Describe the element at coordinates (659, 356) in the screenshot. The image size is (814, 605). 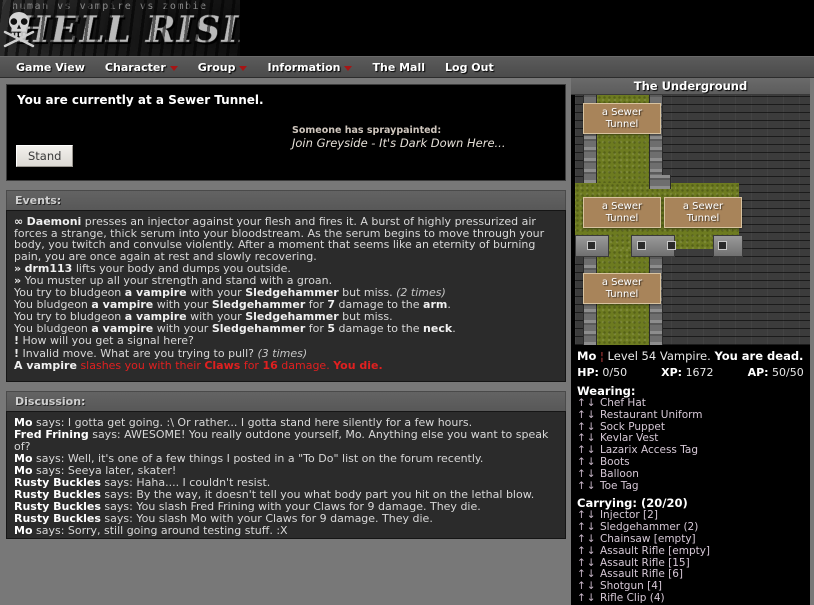
I see `character-level: Level 54 Vampire.` at that location.